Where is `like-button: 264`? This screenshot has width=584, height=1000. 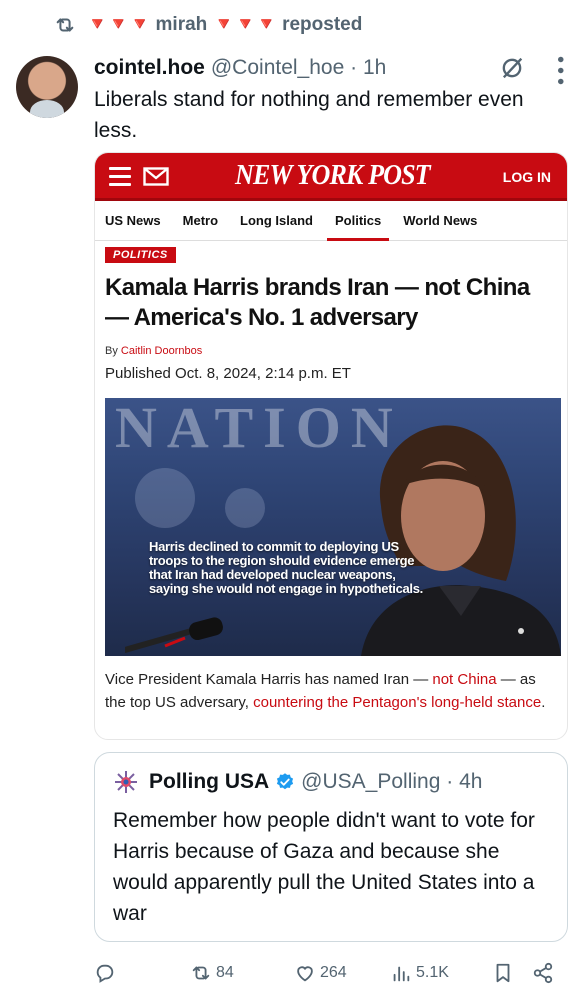
like-button: 264 is located at coordinates (320, 973).